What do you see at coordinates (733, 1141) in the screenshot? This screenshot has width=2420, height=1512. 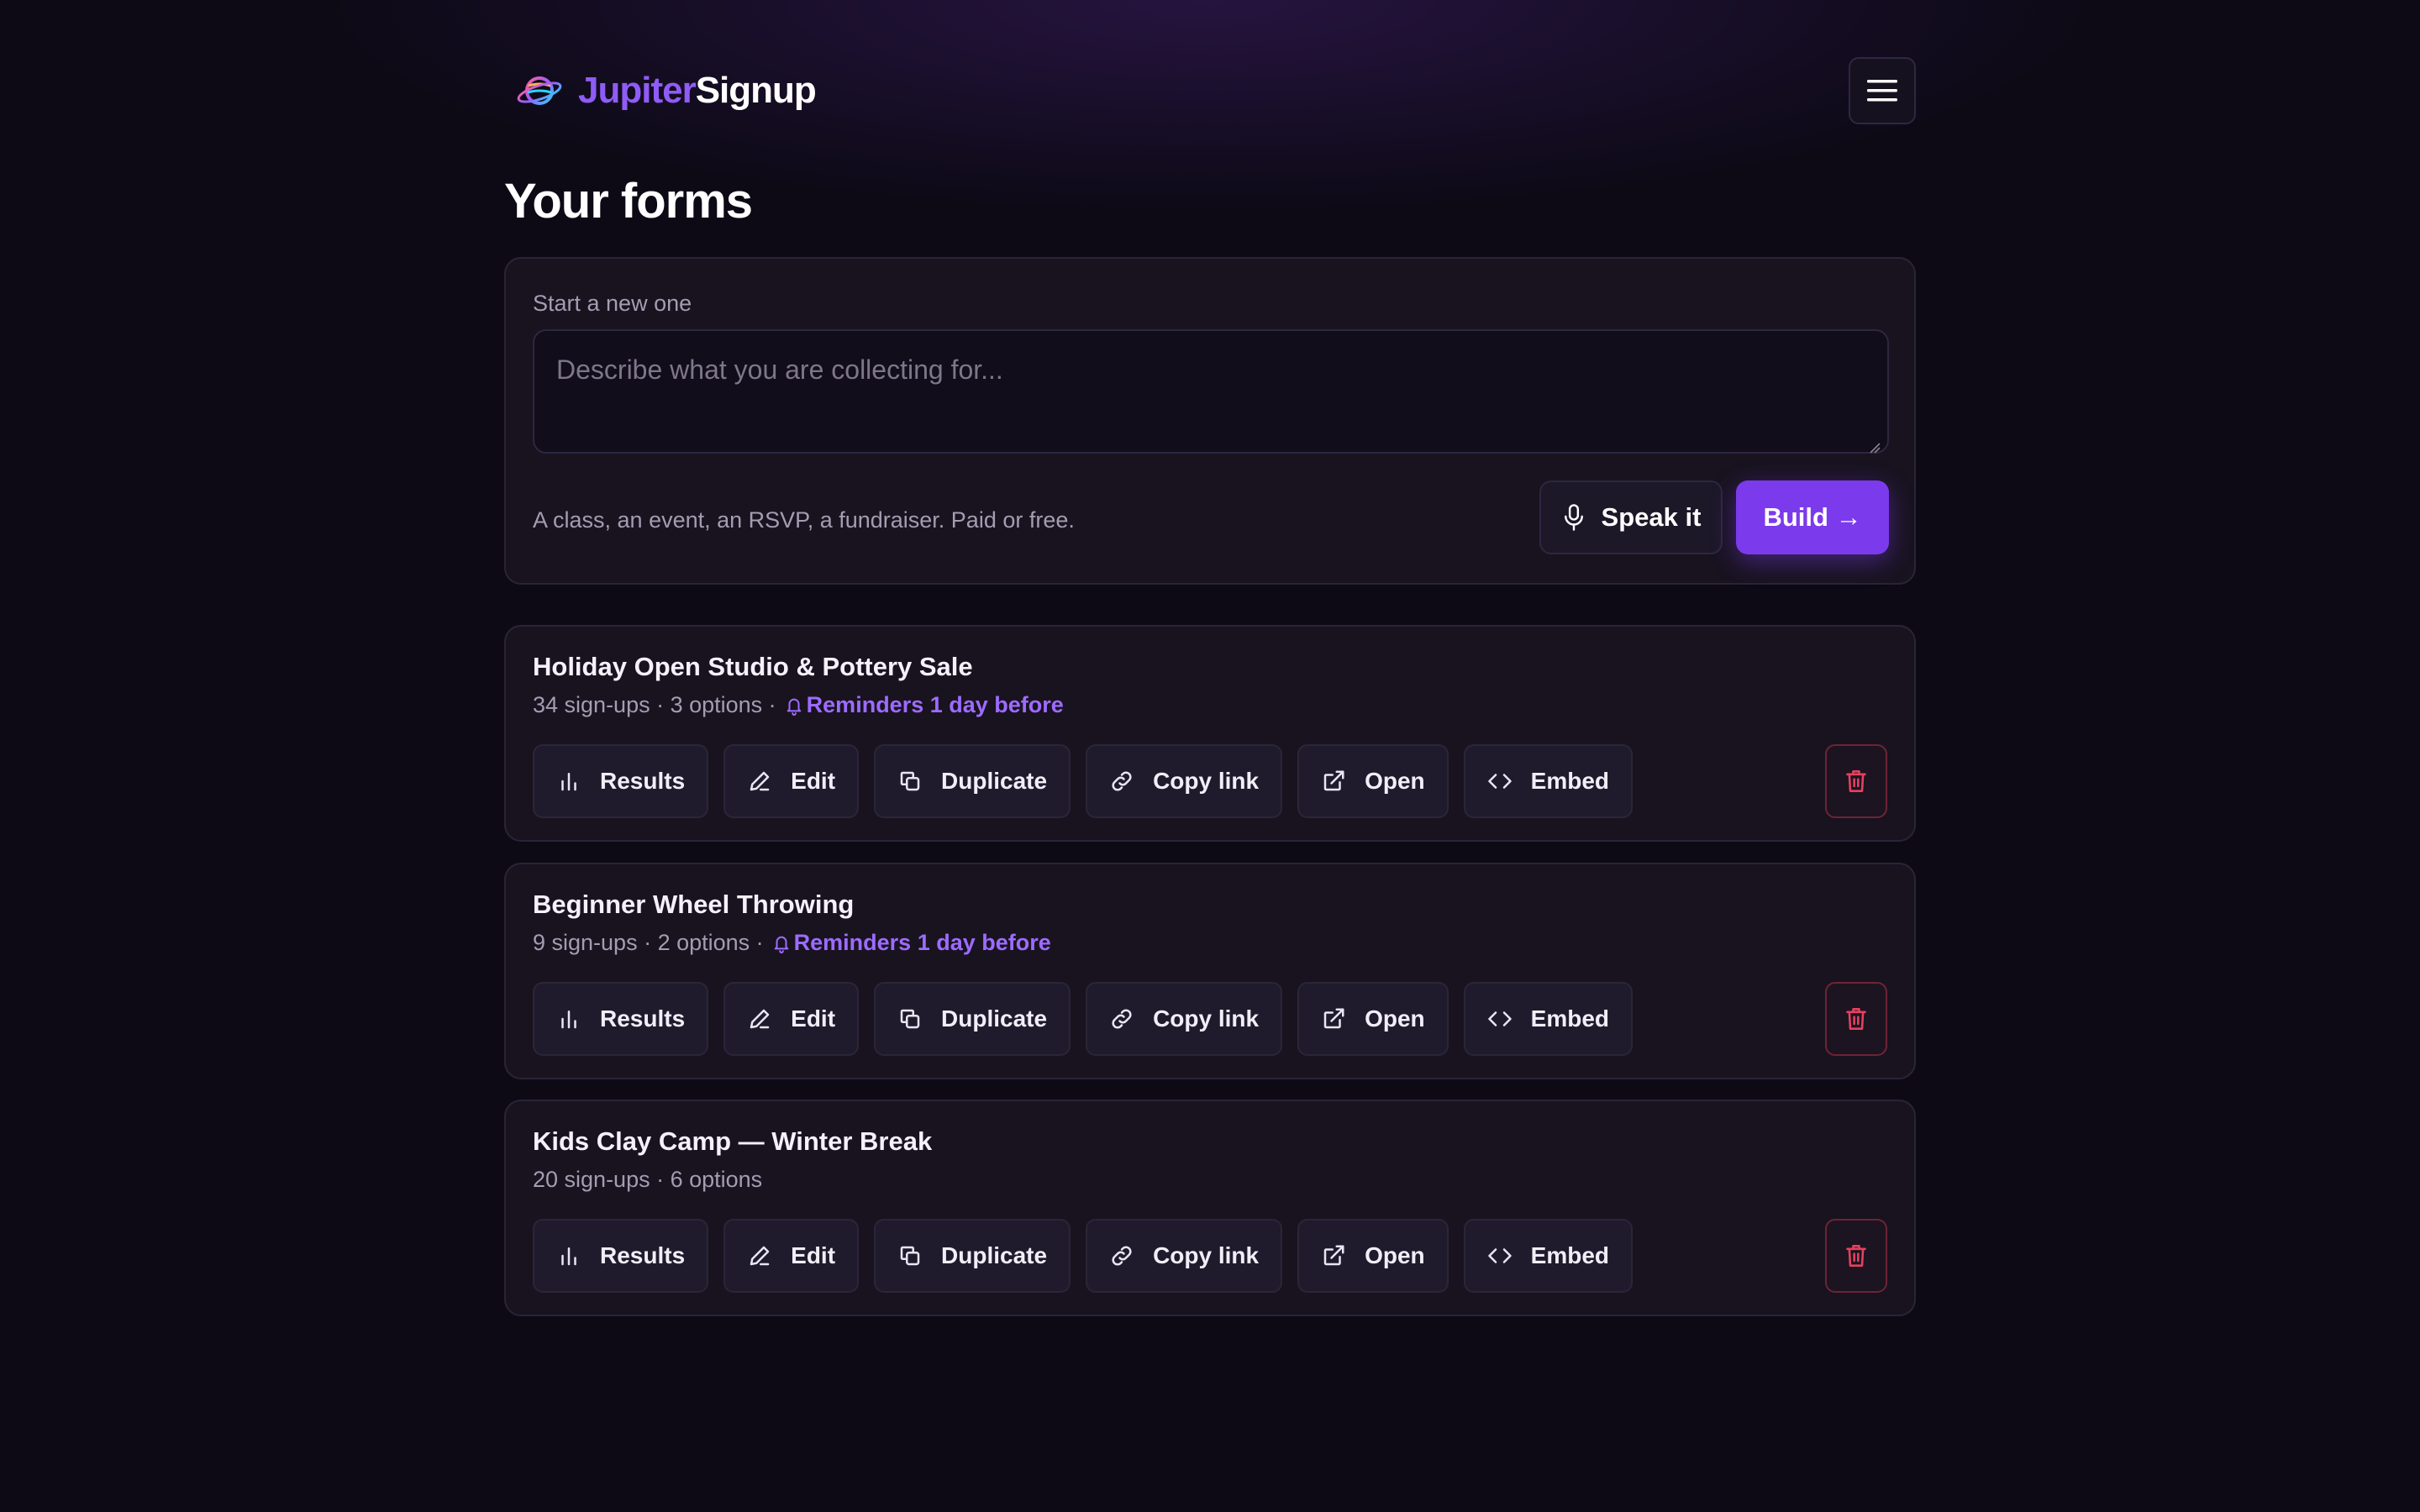 I see `form-title: Kids Clay Camp — Winter Break` at bounding box center [733, 1141].